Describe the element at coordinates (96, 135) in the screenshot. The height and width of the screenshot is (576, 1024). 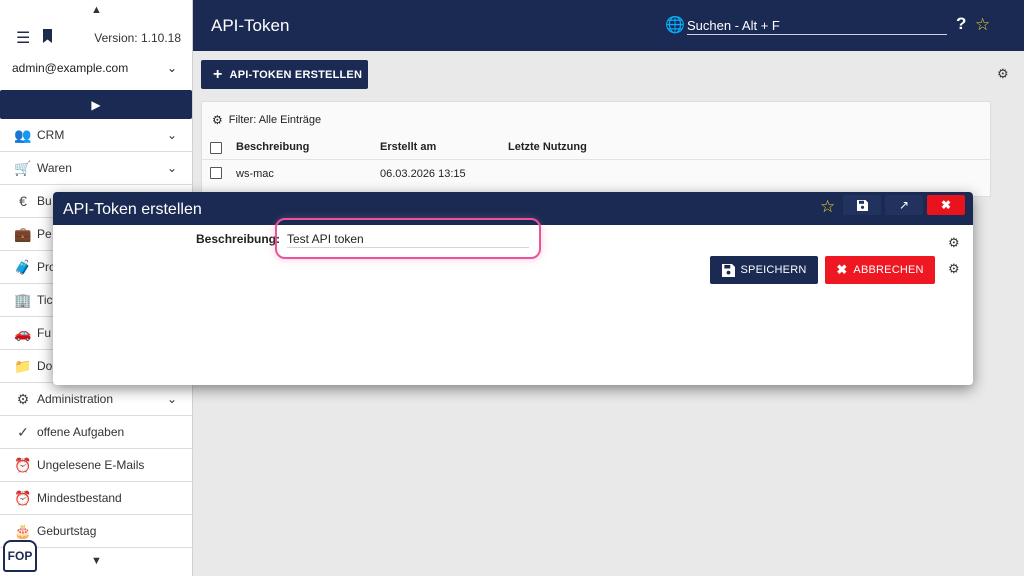
I see `sidebar-item-crm: 👥 CRM ⌄` at that location.